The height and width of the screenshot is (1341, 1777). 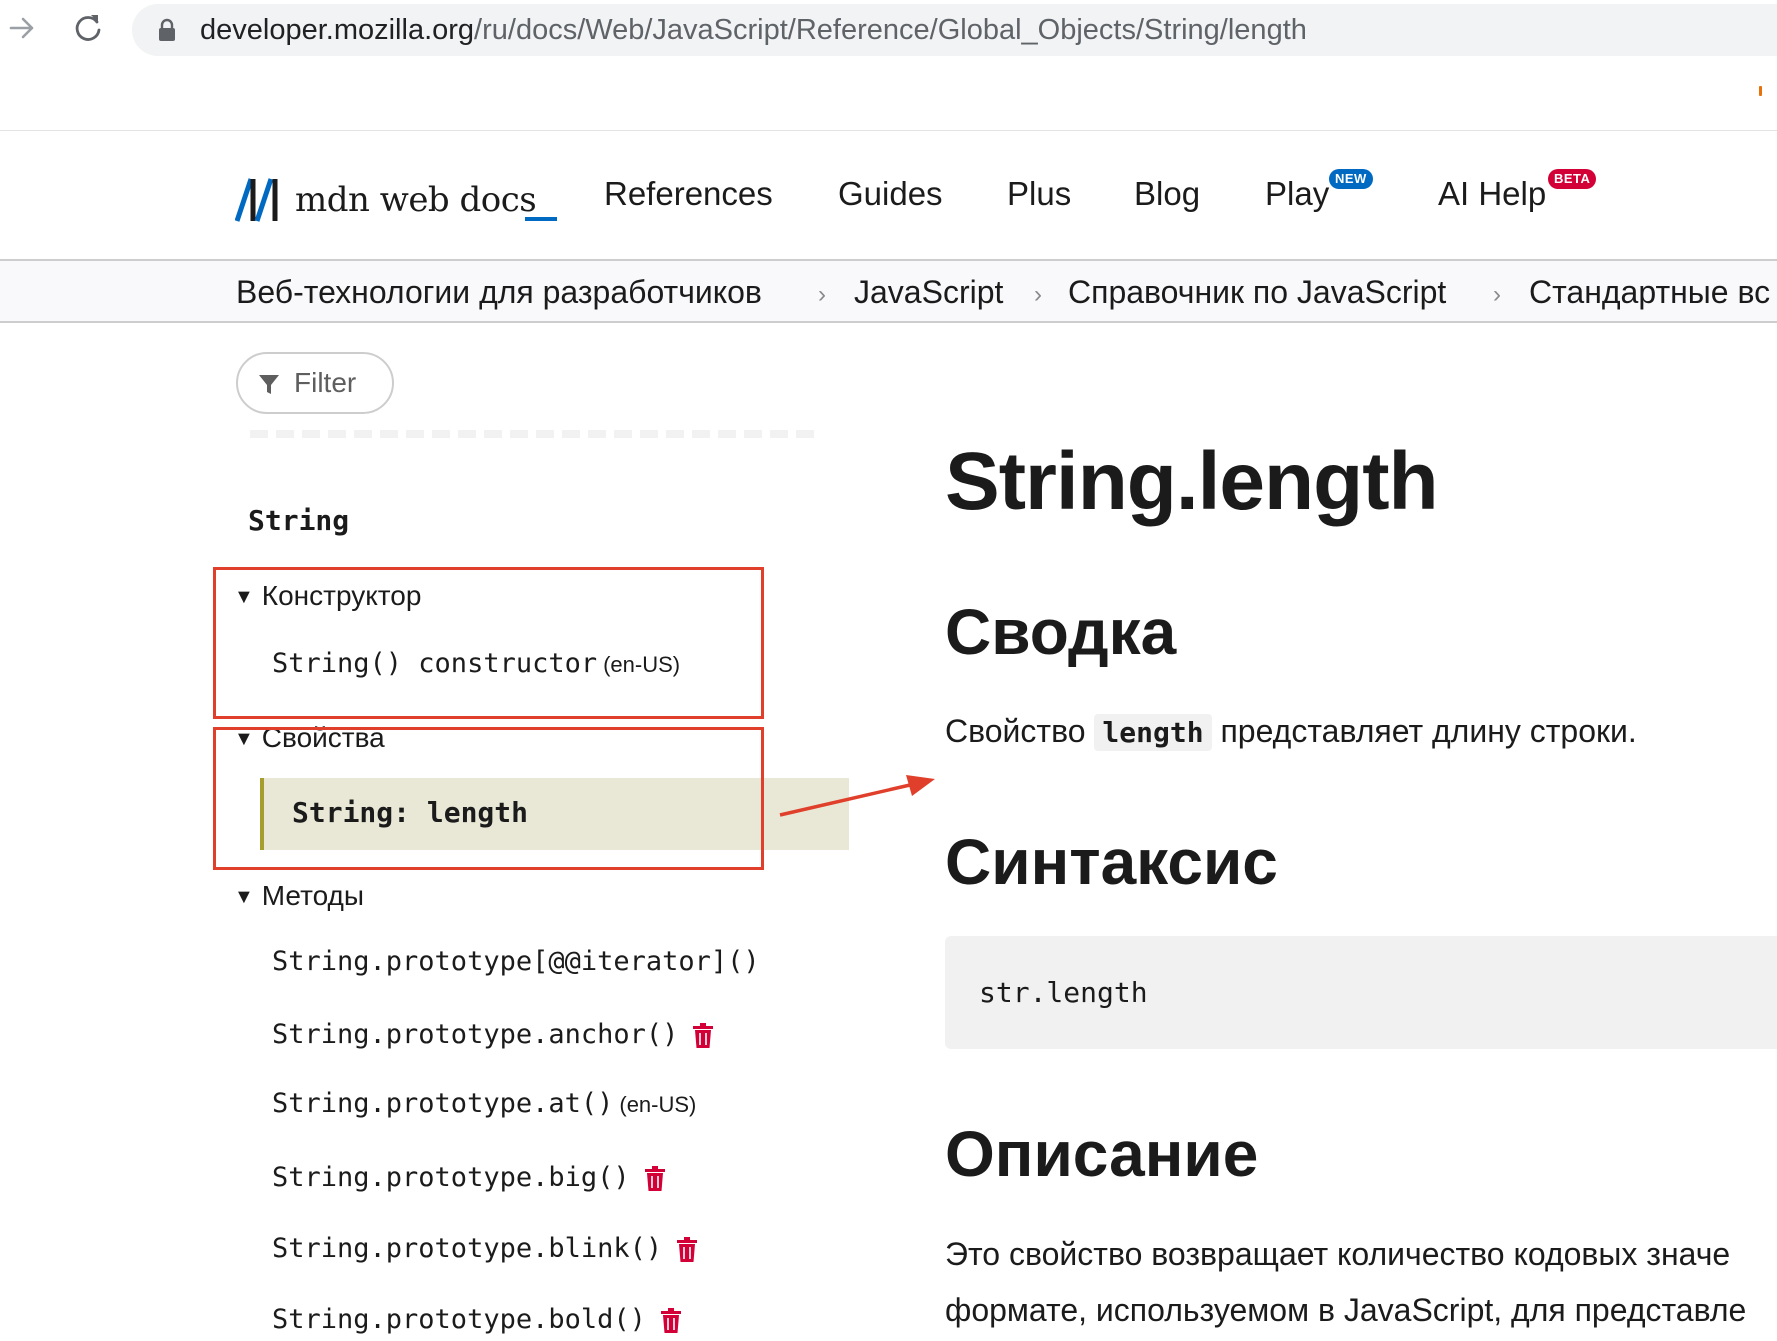 What do you see at coordinates (451, 1177) in the screenshot?
I see `sidebar-item-label: String.prototype.big()` at bounding box center [451, 1177].